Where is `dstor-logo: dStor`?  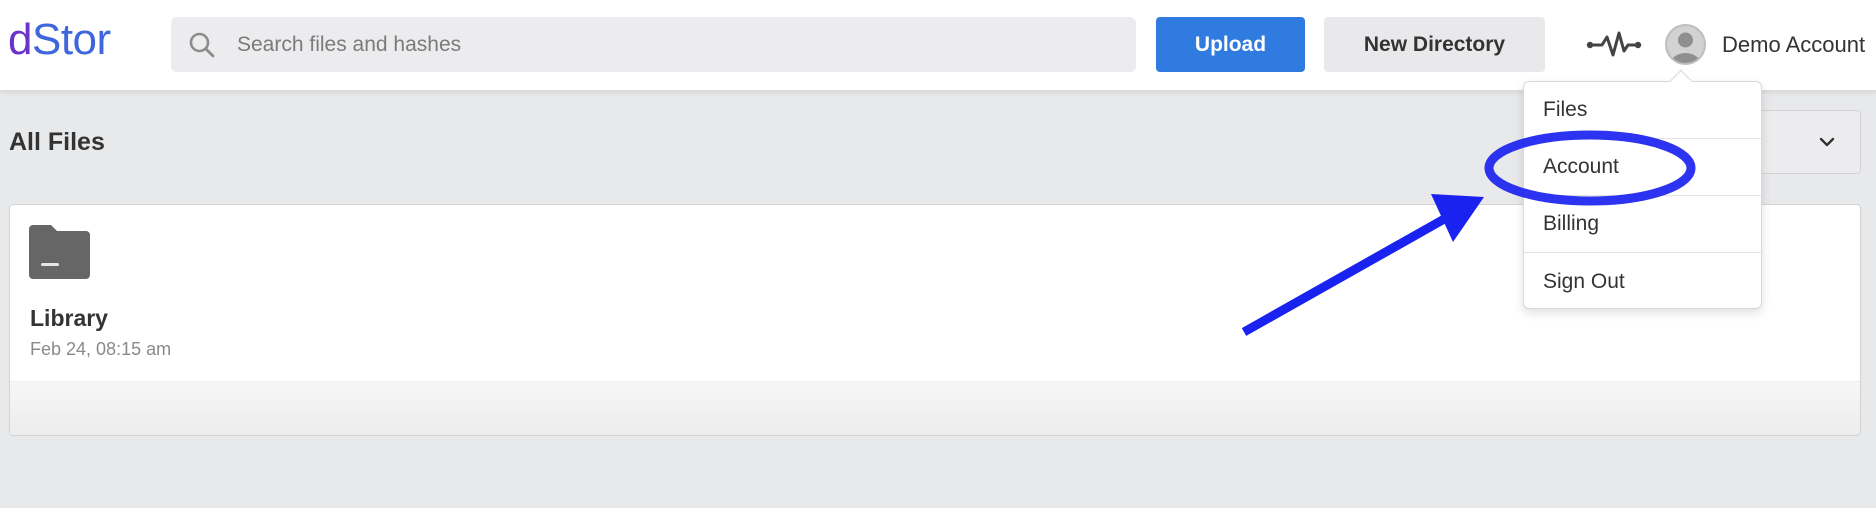 dstor-logo: dStor is located at coordinates (59, 40).